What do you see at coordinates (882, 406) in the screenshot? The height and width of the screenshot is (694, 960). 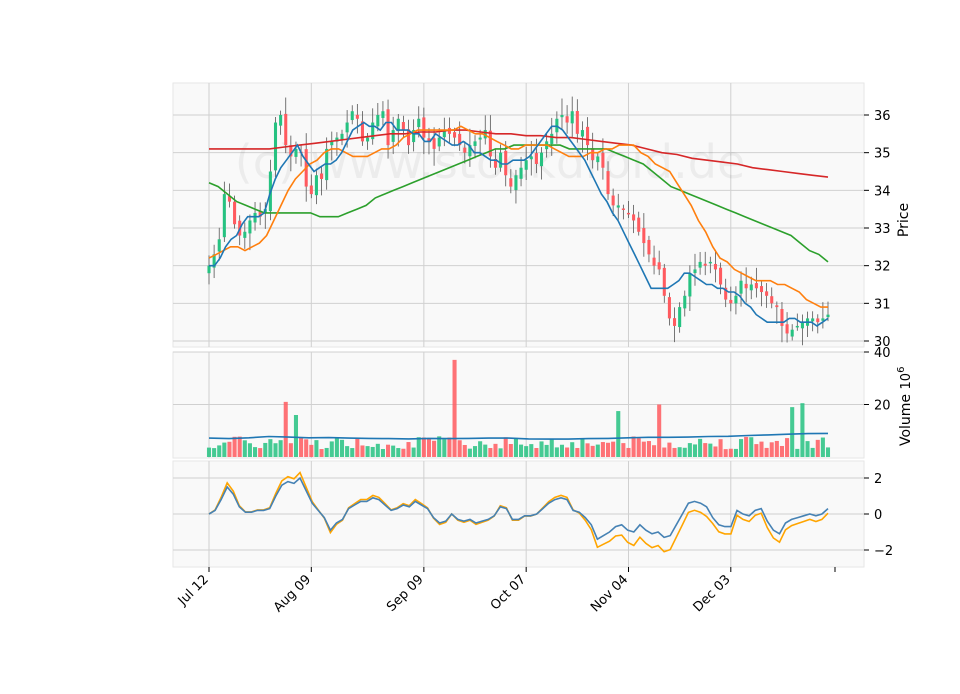 I see `volume-y-tick-label: 20` at bounding box center [882, 406].